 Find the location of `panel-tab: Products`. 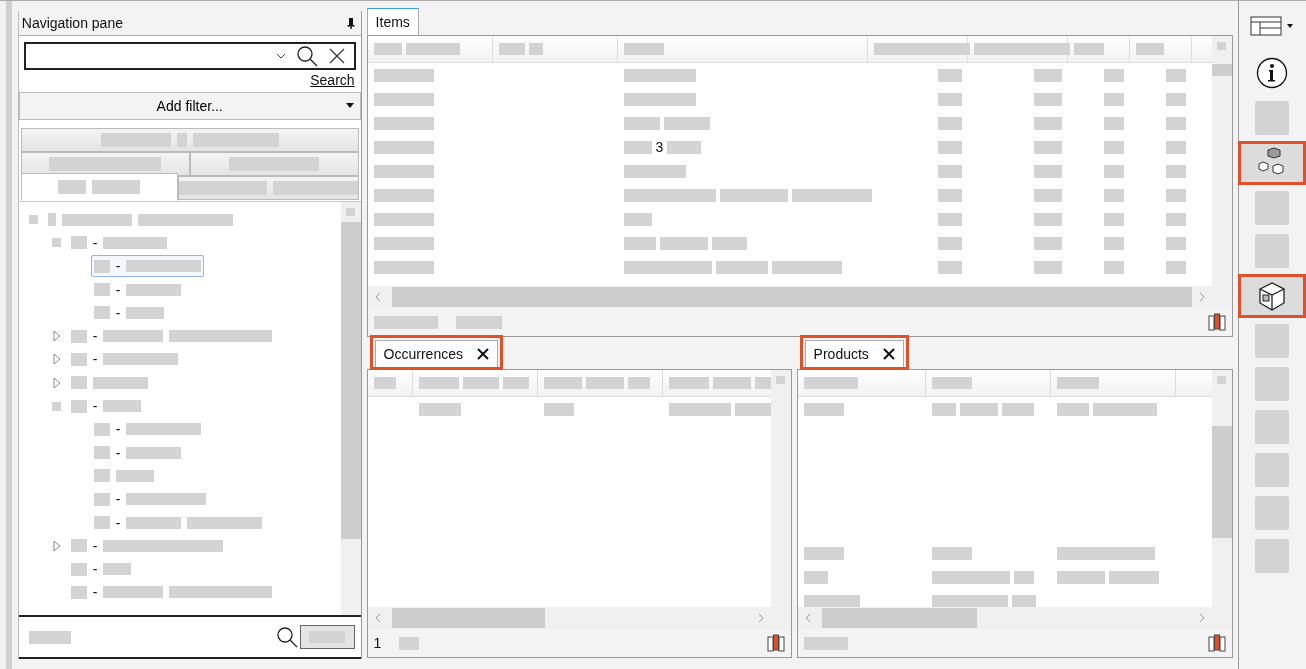

panel-tab: Products is located at coordinates (854, 353).